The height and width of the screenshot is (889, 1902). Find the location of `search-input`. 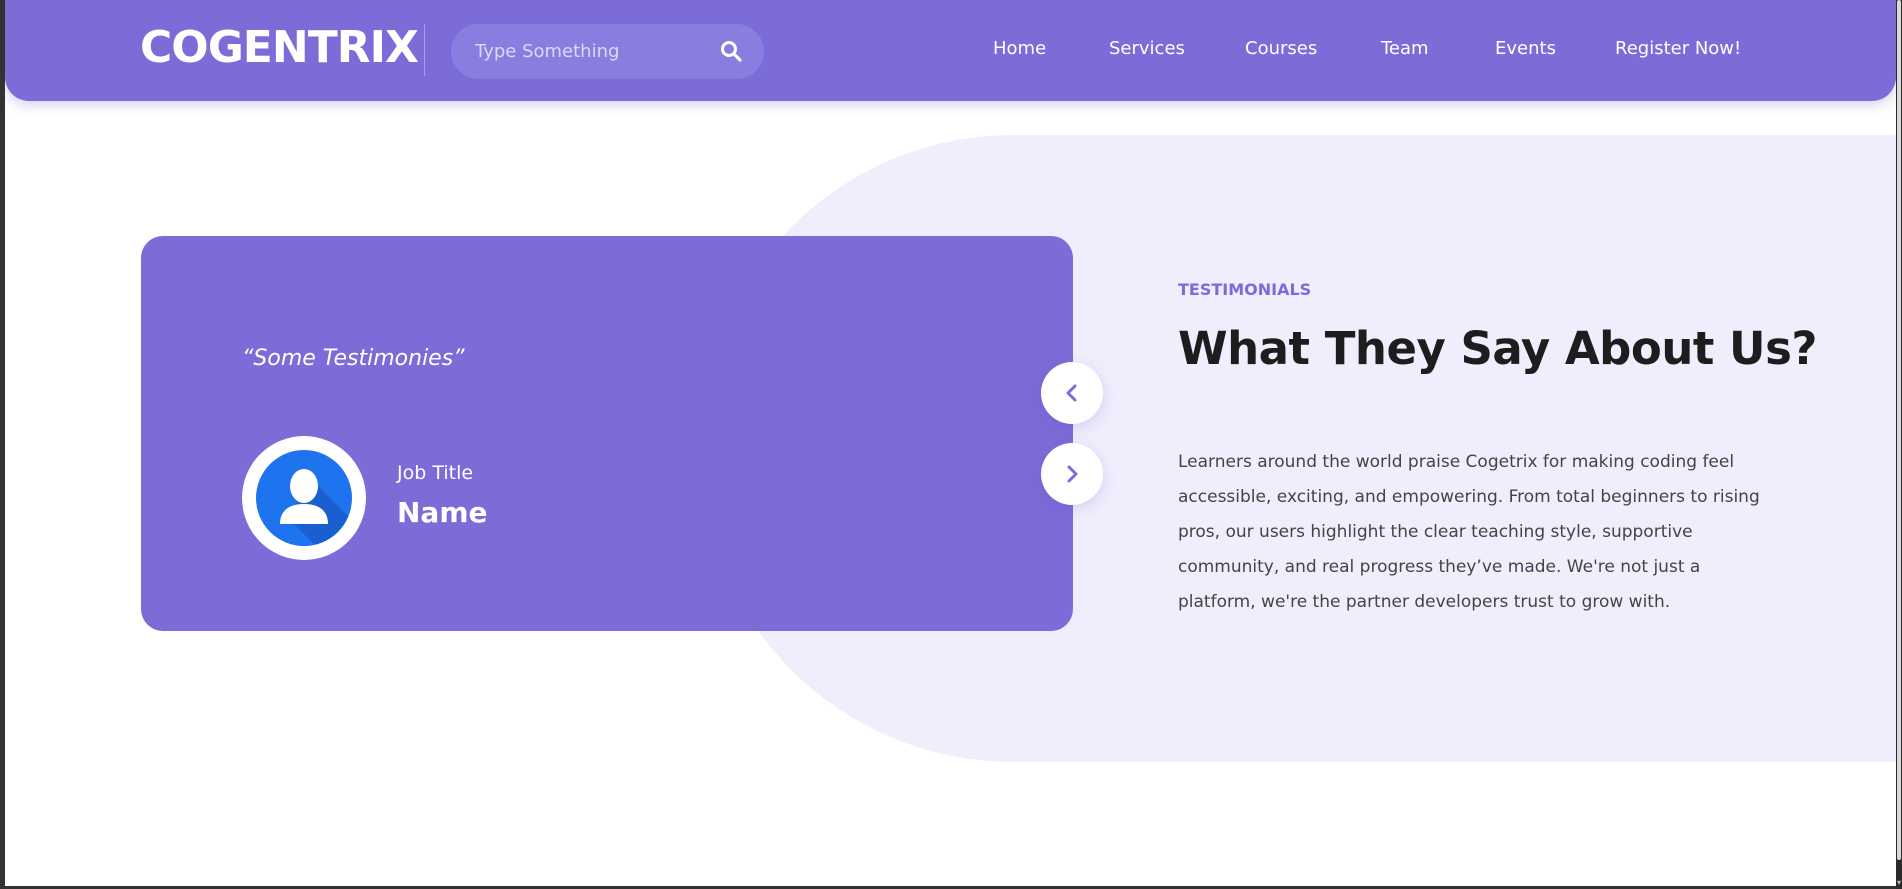

search-input is located at coordinates (590, 51).